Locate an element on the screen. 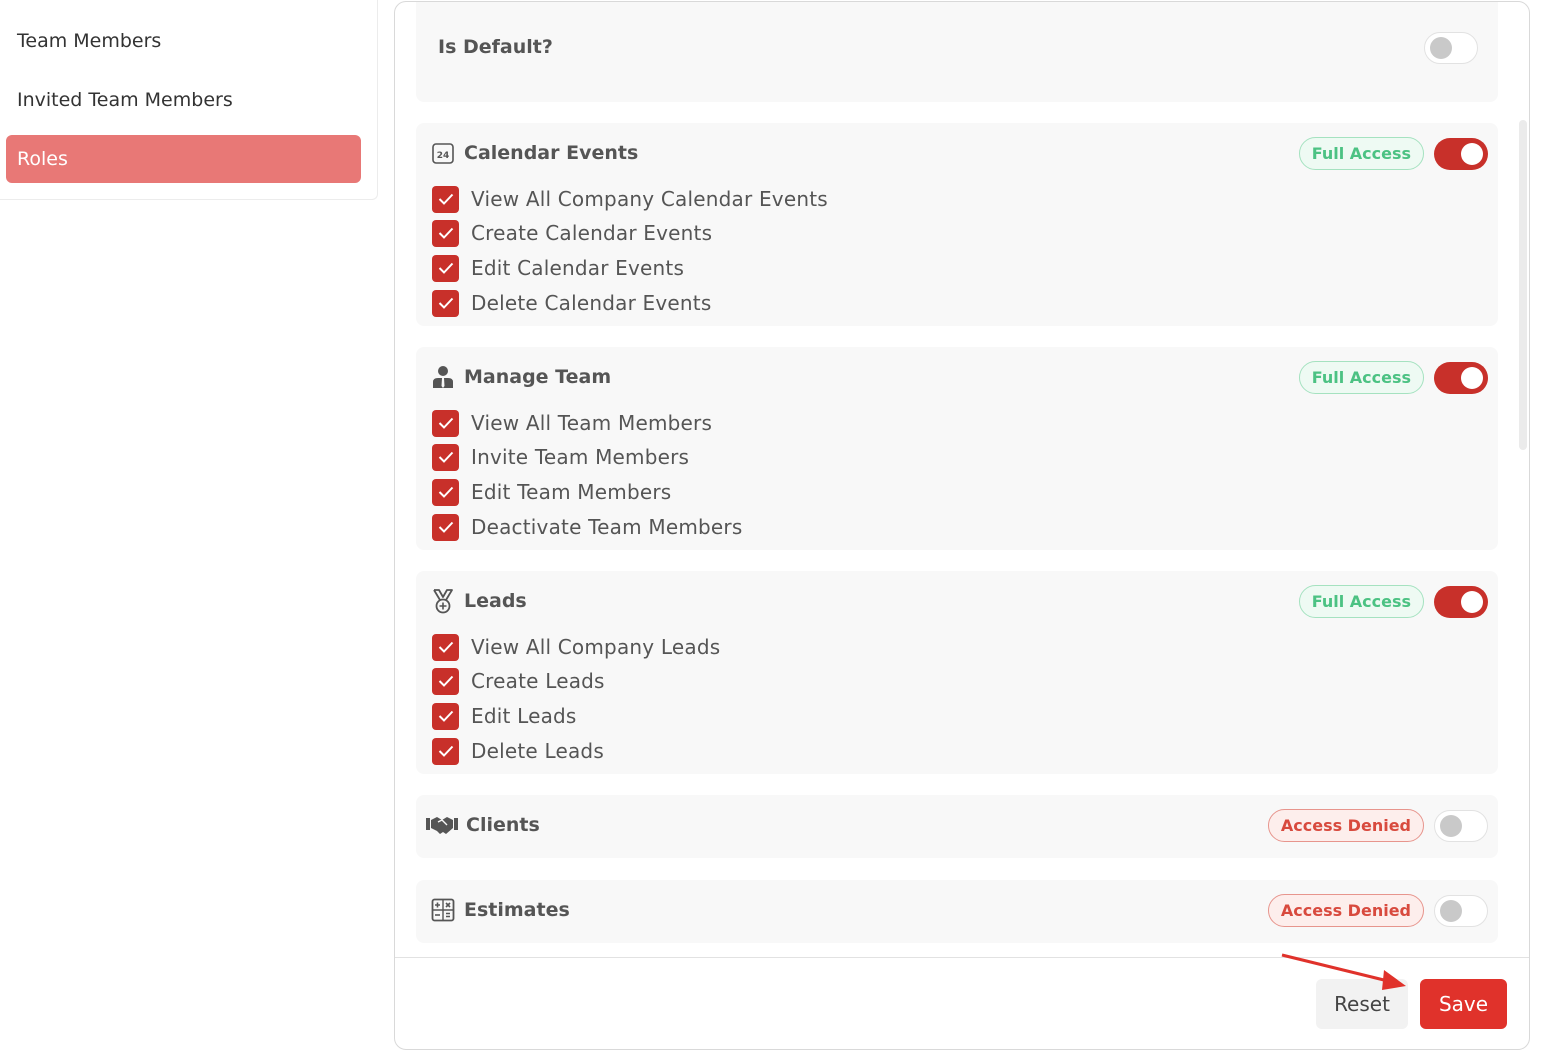  permission-row: View All Company Leads is located at coordinates (576, 647).